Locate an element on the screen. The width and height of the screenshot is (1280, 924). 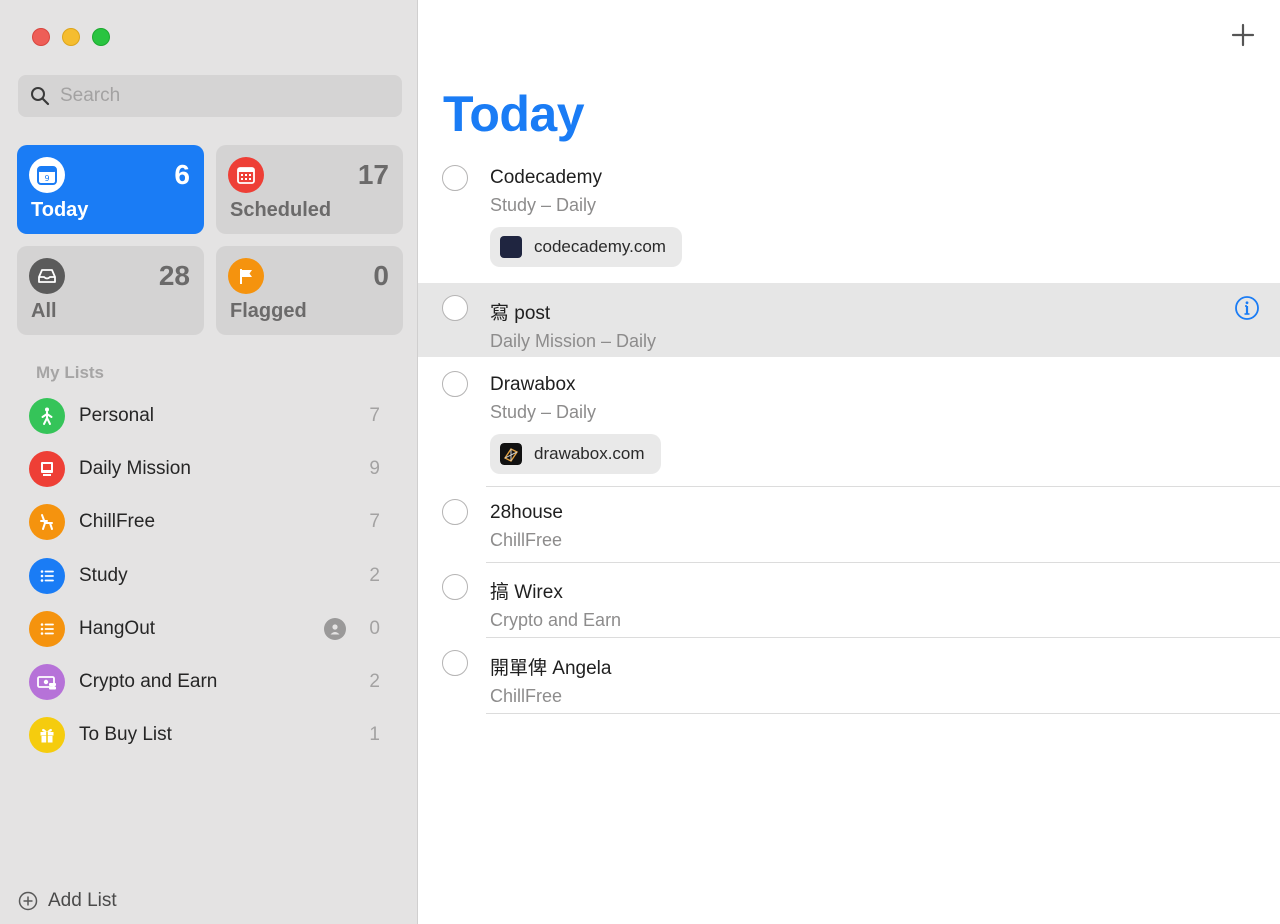
reminder-title: 28house is located at coordinates (885, 513).